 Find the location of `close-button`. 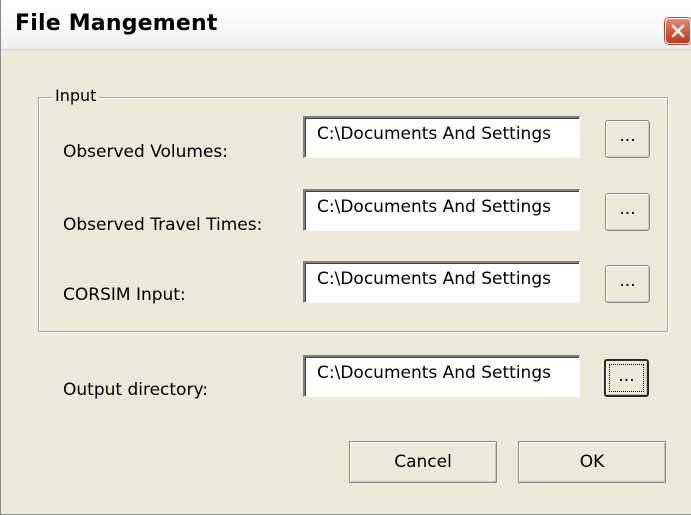

close-button is located at coordinates (678, 31).